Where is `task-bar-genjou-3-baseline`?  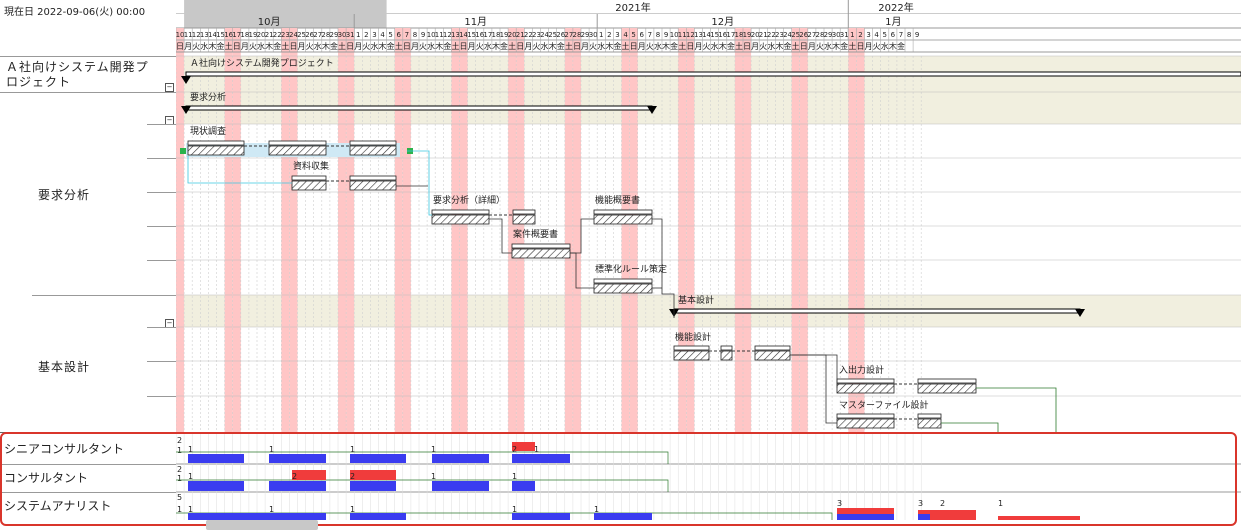
task-bar-genjou-3-baseline is located at coordinates (373, 143).